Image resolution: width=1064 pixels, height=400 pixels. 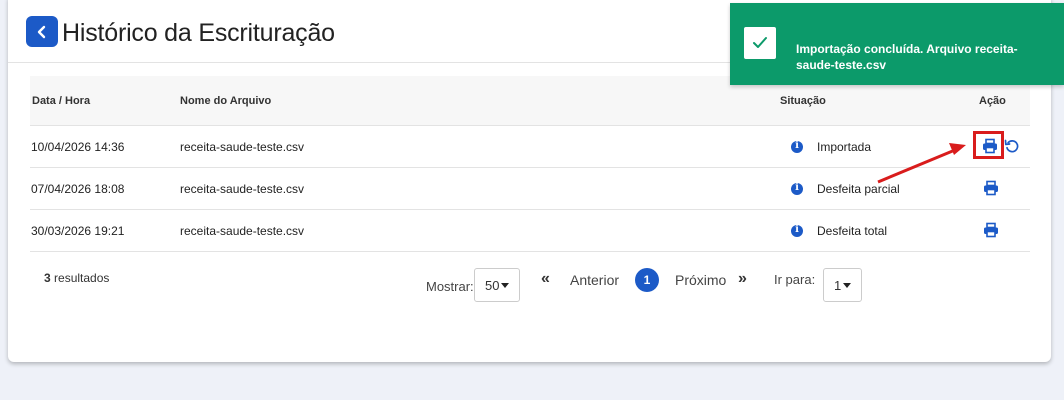 I want to click on results-count: 3 resultados, so click(x=76, y=278).